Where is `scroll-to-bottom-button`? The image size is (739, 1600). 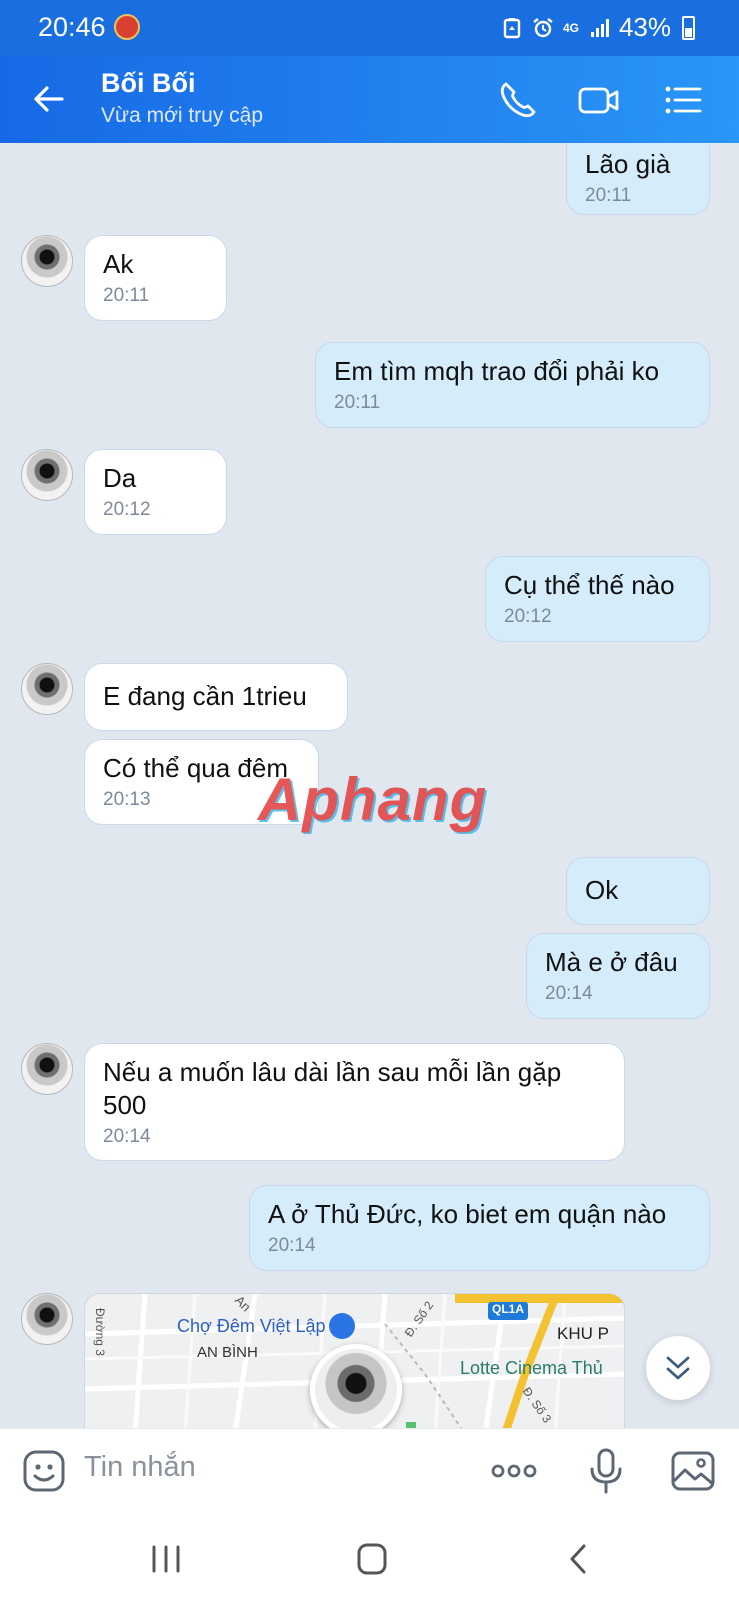
scroll-to-bottom-button is located at coordinates (678, 1368).